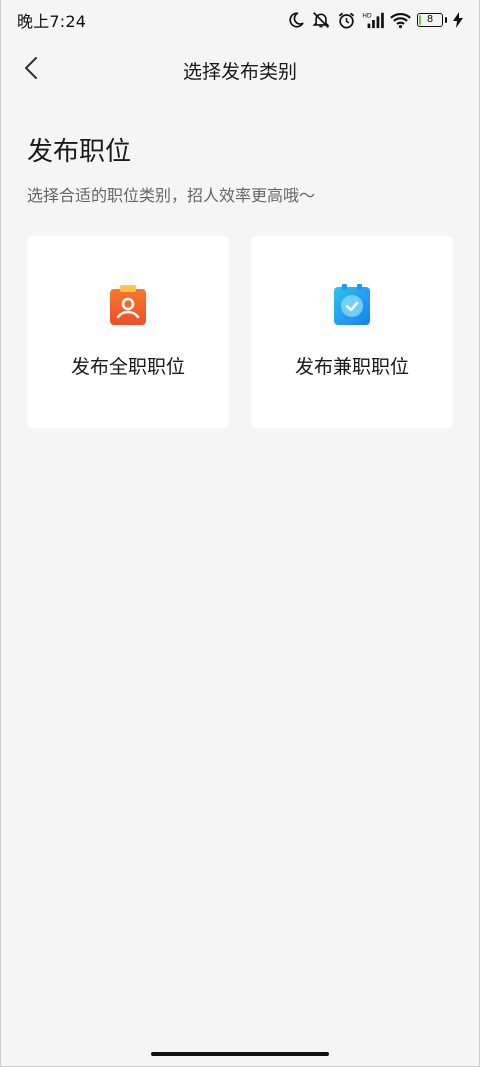 The height and width of the screenshot is (1067, 480). I want to click on status-bar: 晚上7:24 HD 8, so click(240, 20).